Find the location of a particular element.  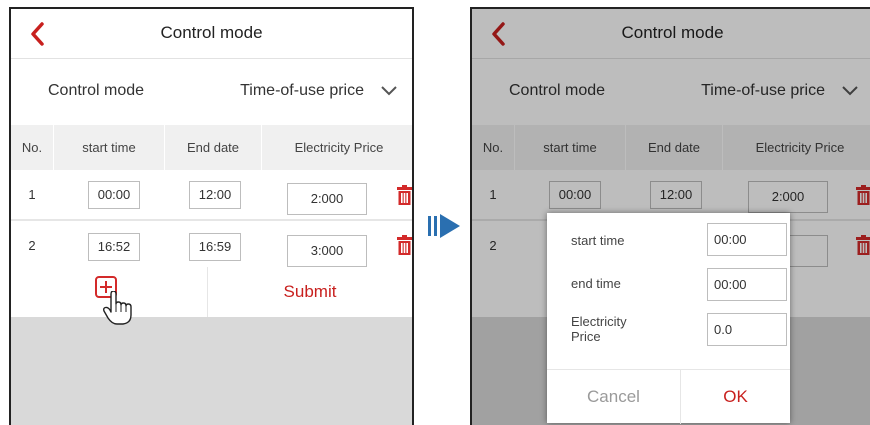

footer-actions: Submit is located at coordinates (211, 296).